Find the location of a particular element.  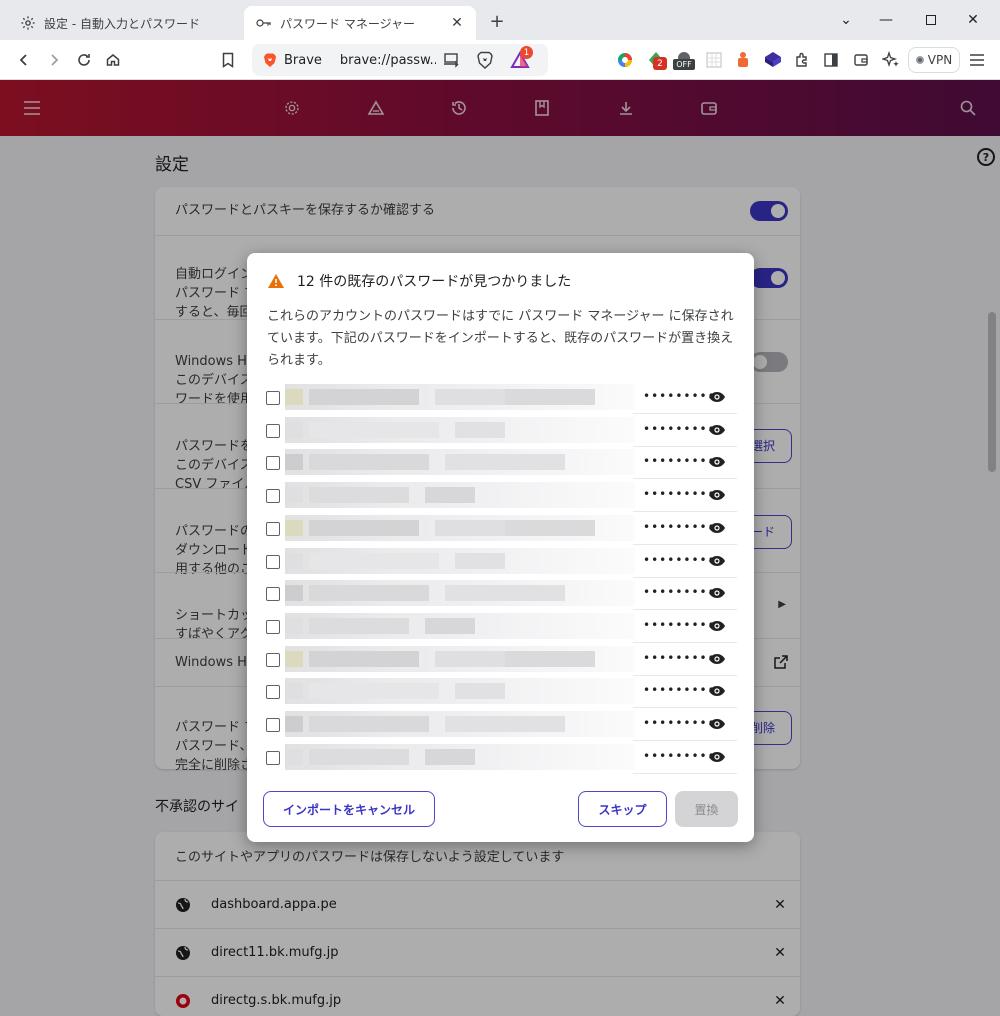

off-badge: OFF is located at coordinates (684, 64).